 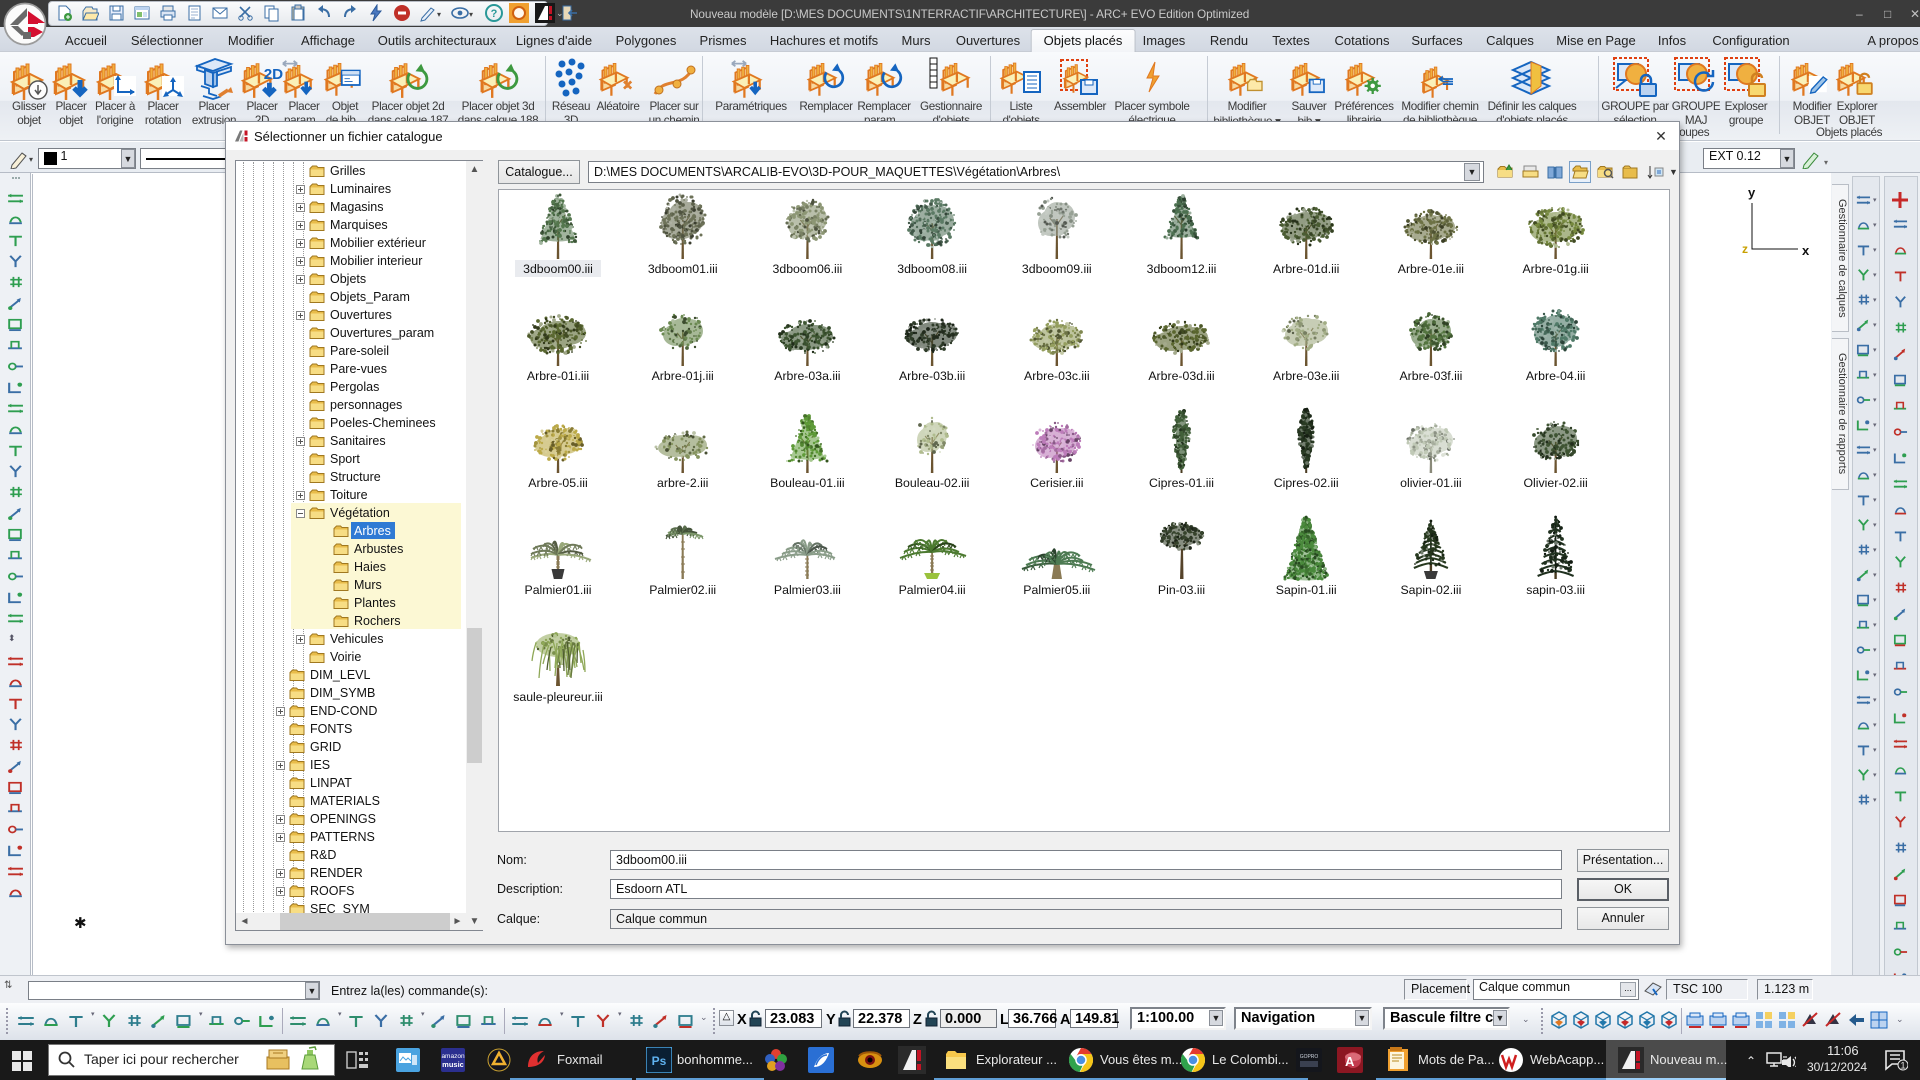 I want to click on svg-text: A, so click(x=1350, y=1061).